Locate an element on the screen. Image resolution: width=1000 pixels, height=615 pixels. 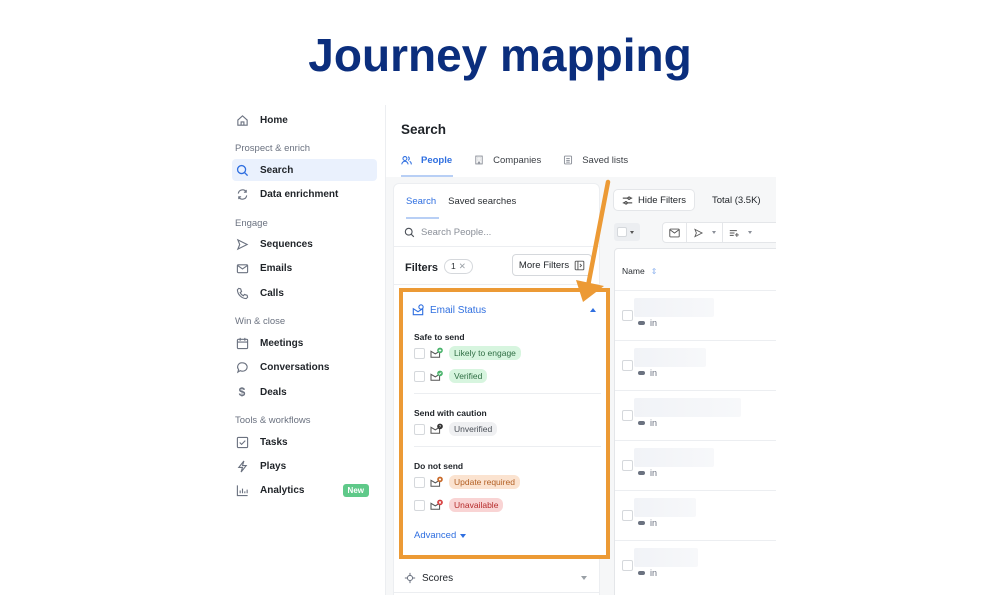
sub-tab-saved-searches: Saved searches is located at coordinates (482, 201).